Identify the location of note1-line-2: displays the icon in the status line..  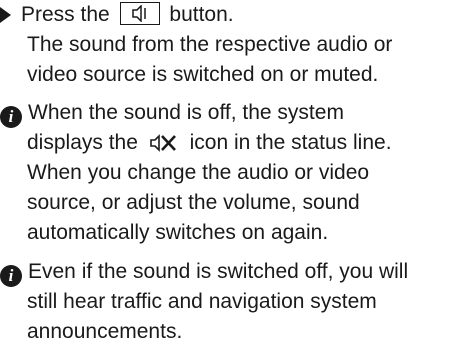
(232, 143).